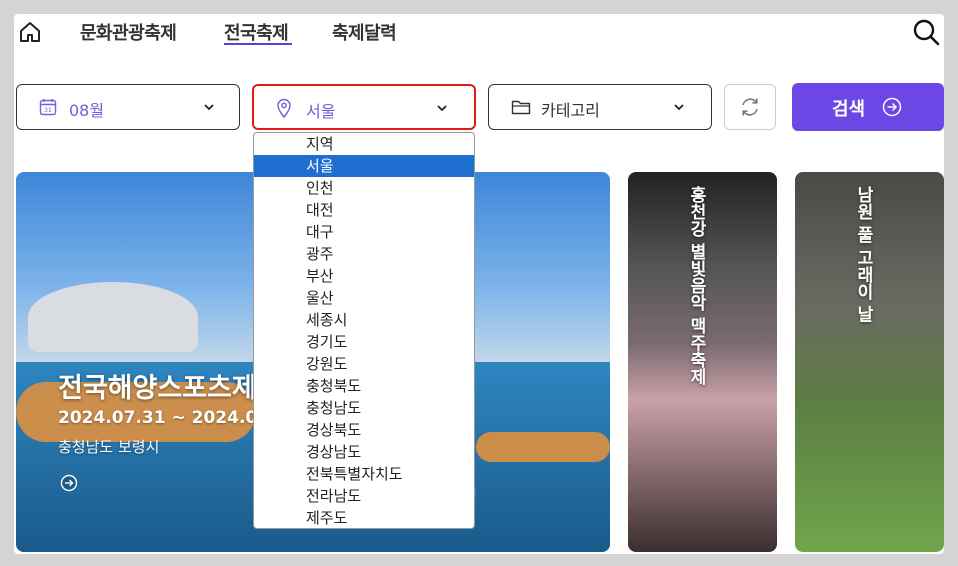 This screenshot has width=958, height=566. I want to click on month-select: 31 08월, so click(128, 107).